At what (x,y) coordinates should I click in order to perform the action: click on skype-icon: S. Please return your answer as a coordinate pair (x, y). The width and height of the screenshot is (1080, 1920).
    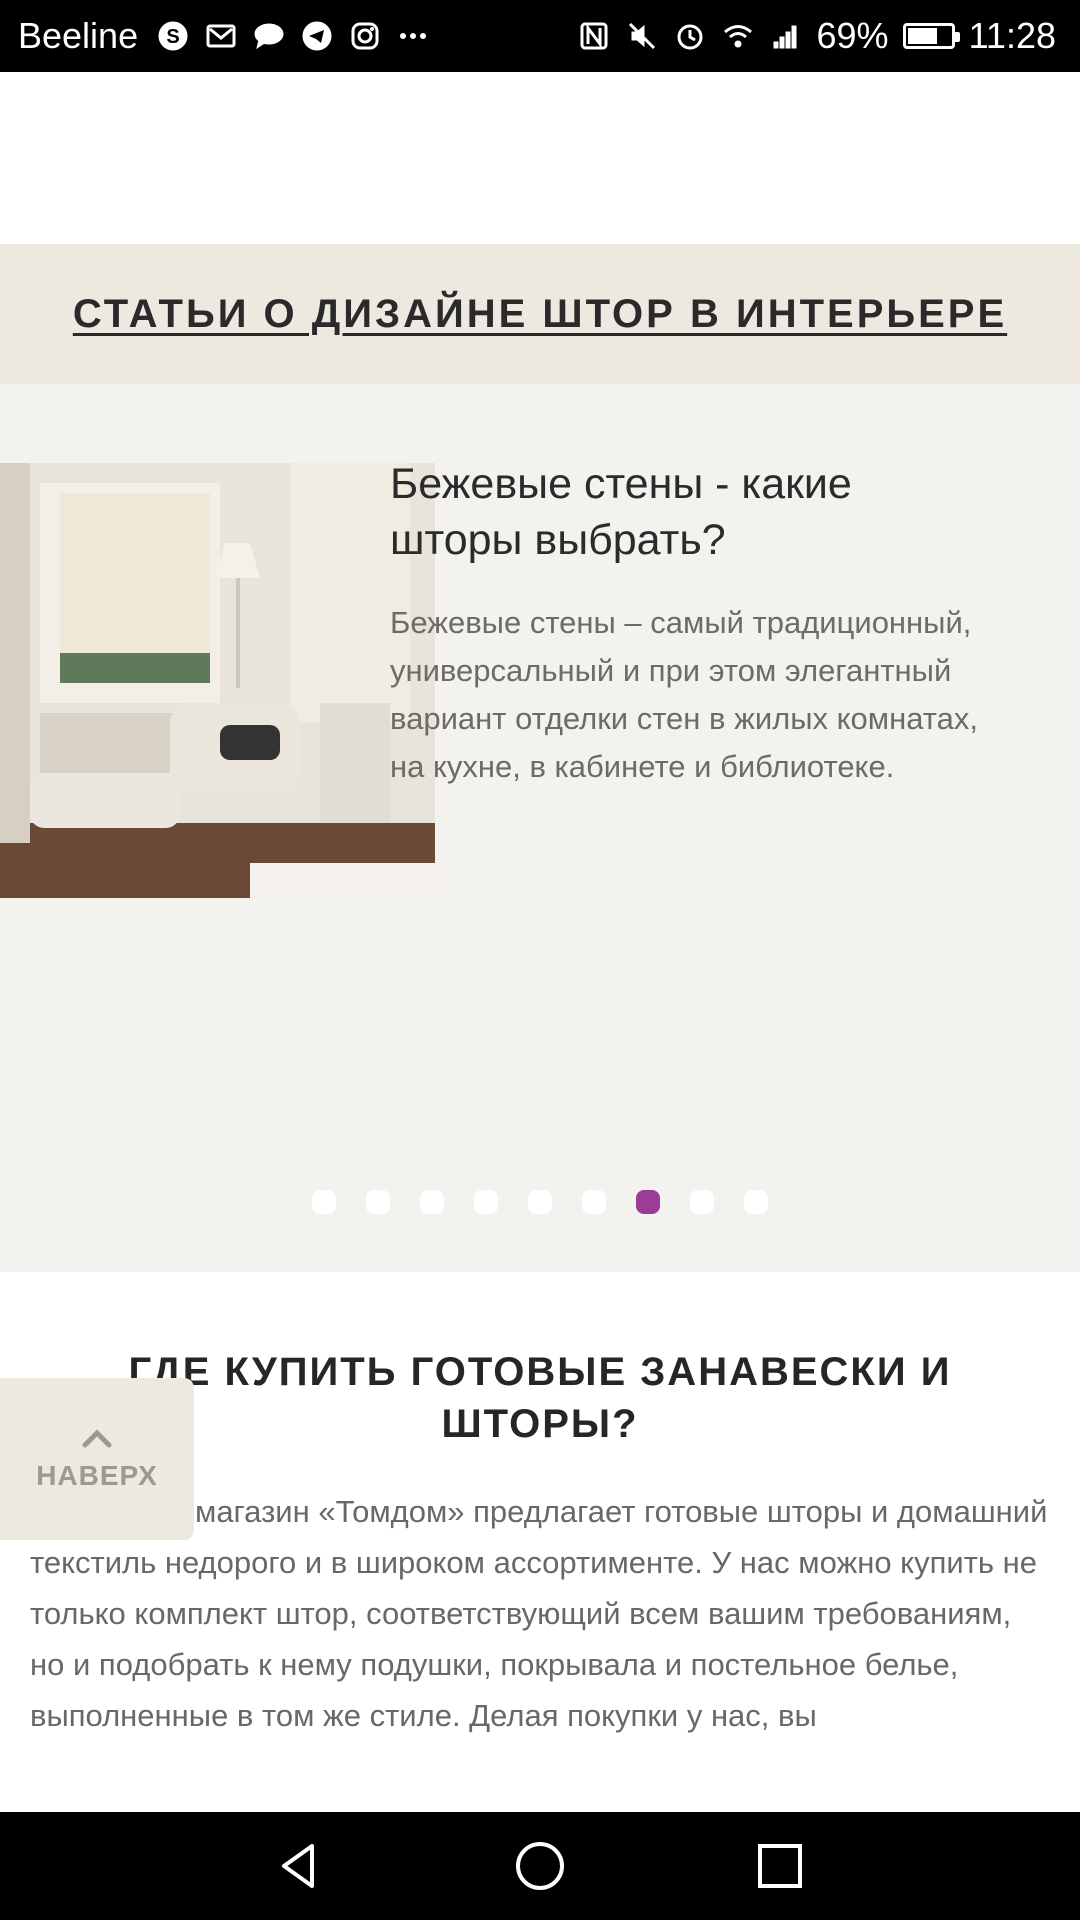
    Looking at the image, I should click on (173, 36).